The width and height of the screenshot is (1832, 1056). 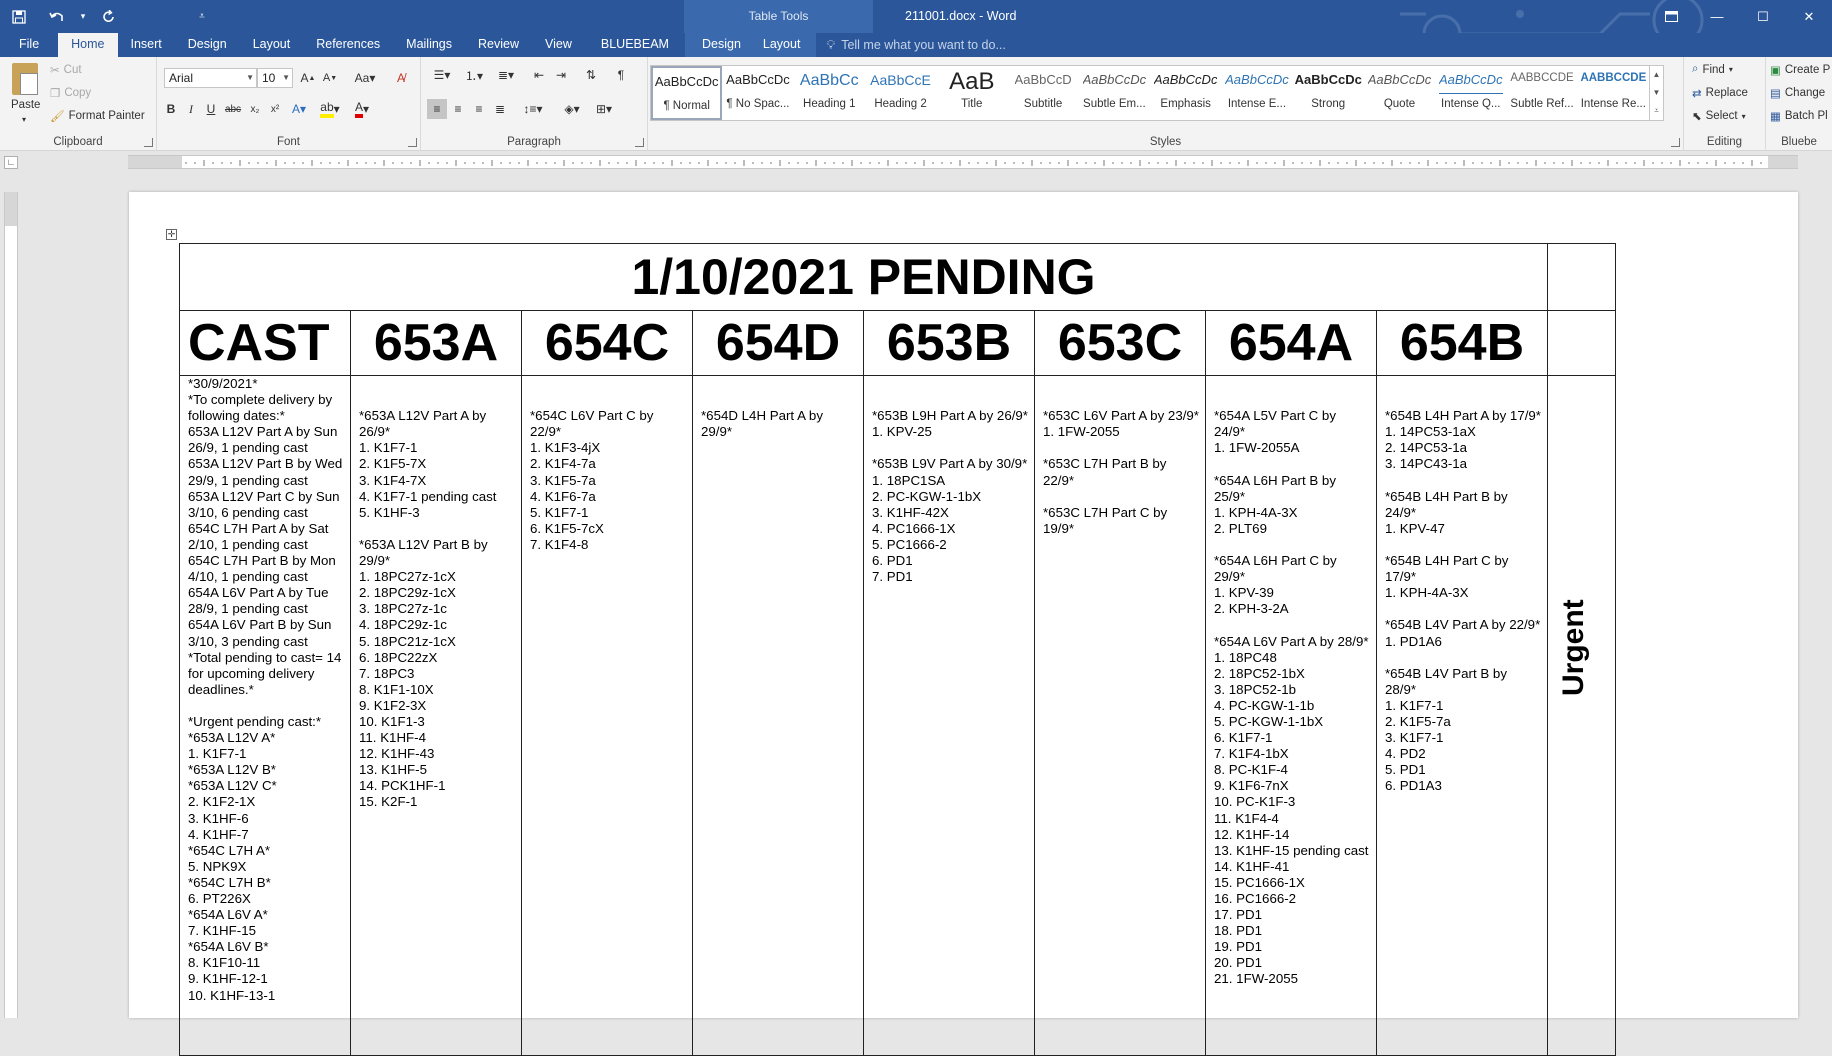 What do you see at coordinates (533, 109) in the screenshot?
I see `line-spacing-icon: ↕≡▾` at bounding box center [533, 109].